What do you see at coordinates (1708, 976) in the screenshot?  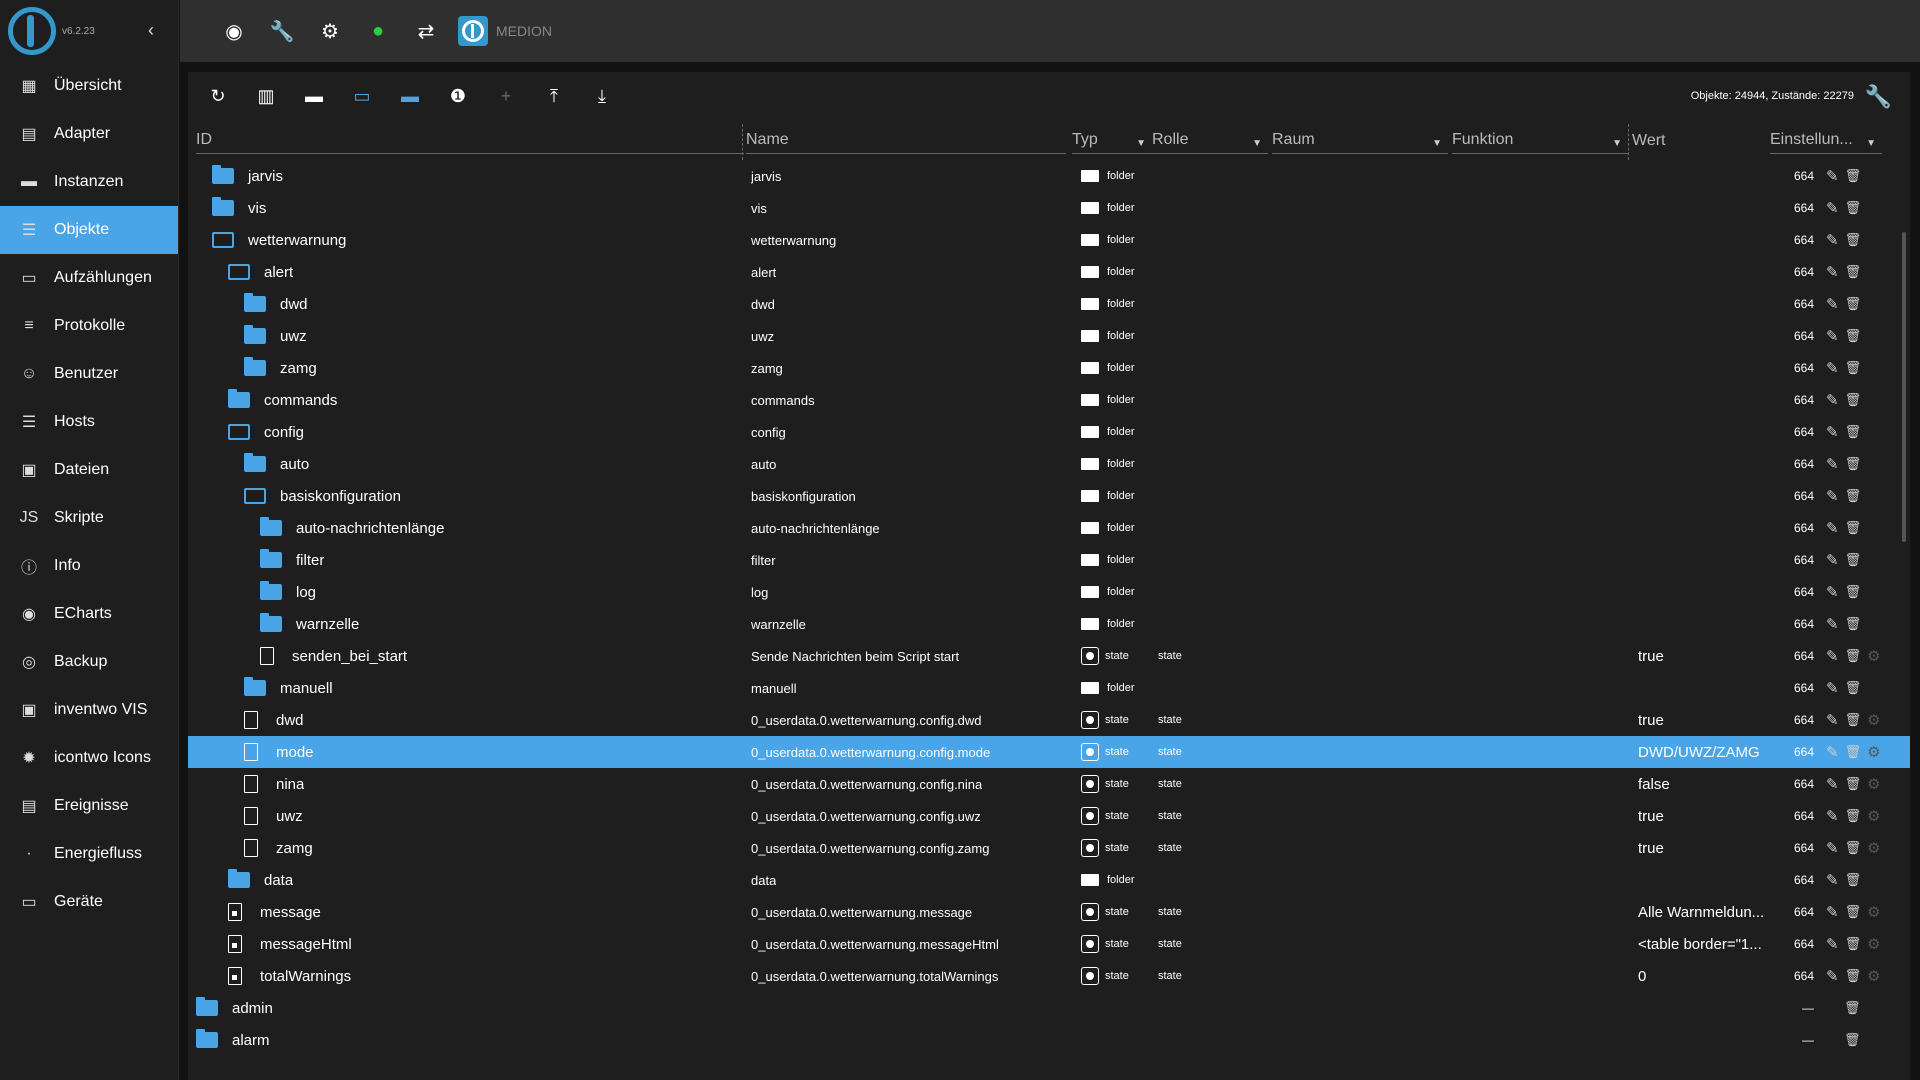 I see `row-value: 0` at bounding box center [1708, 976].